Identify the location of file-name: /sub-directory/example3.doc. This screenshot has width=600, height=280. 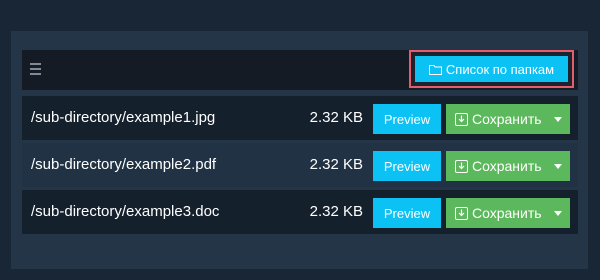
(125, 211).